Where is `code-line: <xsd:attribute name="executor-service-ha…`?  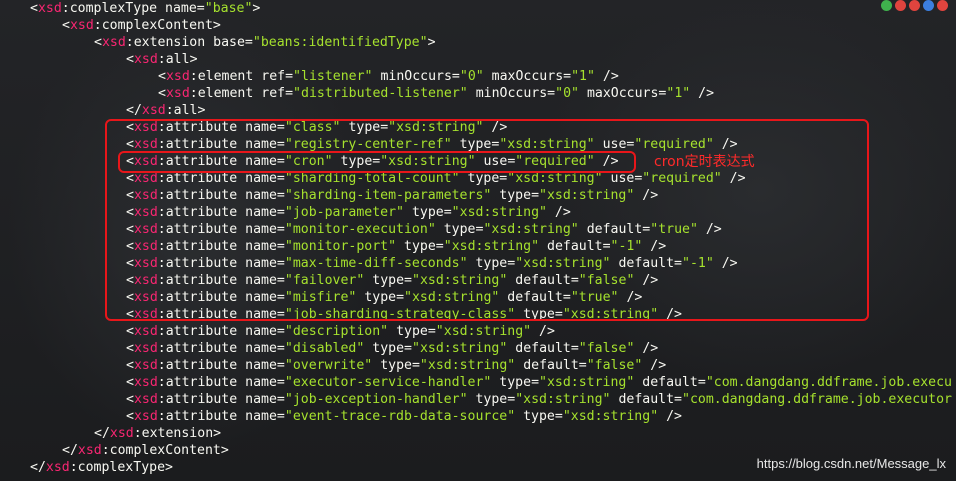 code-line: <xsd:attribute name="executor-service-ha… is located at coordinates (539, 382).